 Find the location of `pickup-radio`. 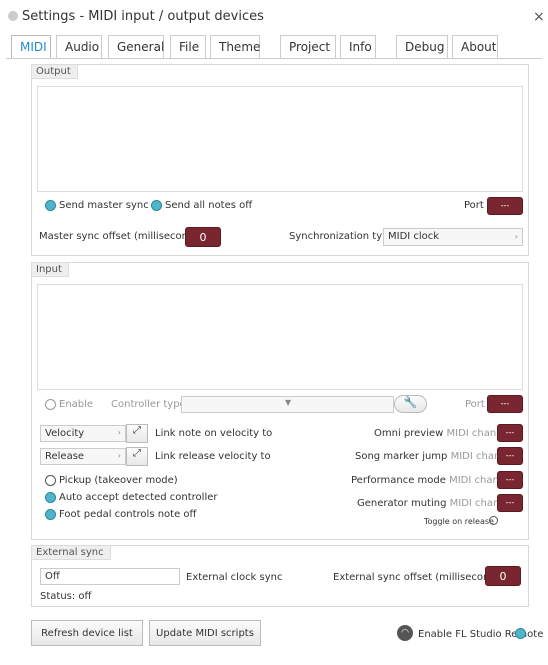

pickup-radio is located at coordinates (50, 480).